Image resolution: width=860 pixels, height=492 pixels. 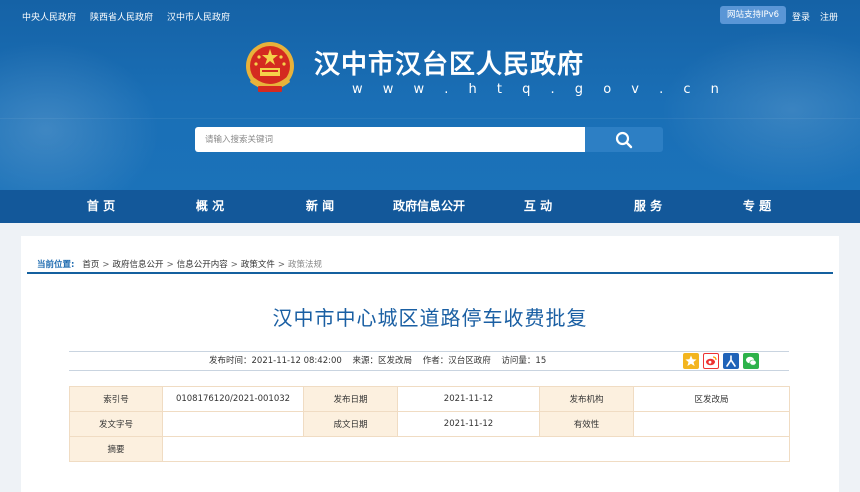 I want to click on written-date-value: 2021-11-12, so click(x=468, y=424).